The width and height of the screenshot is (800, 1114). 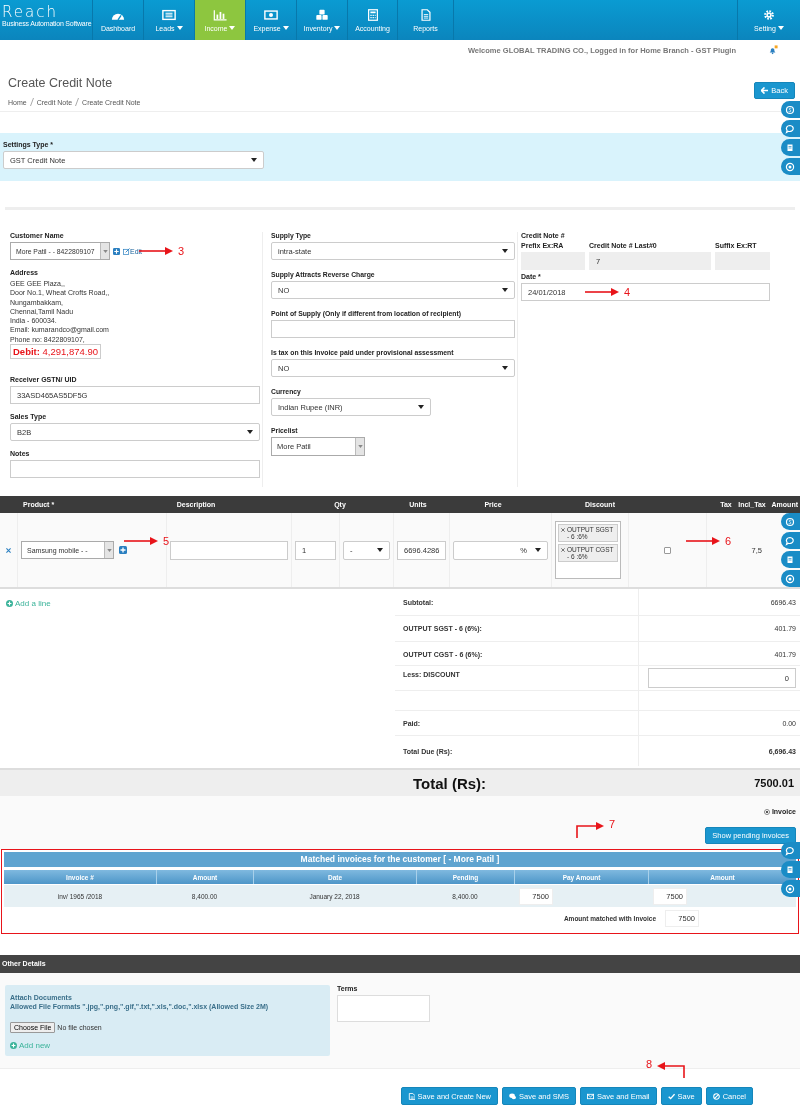 What do you see at coordinates (61, 83) in the screenshot?
I see `page-title: Create Credit Note` at bounding box center [61, 83].